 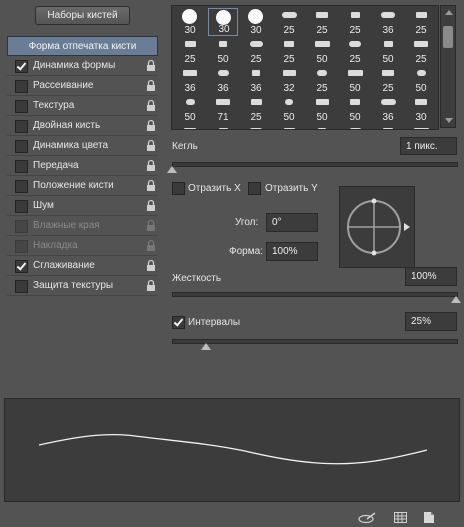 I want to click on brush-tip: 71, so click(x=223, y=109).